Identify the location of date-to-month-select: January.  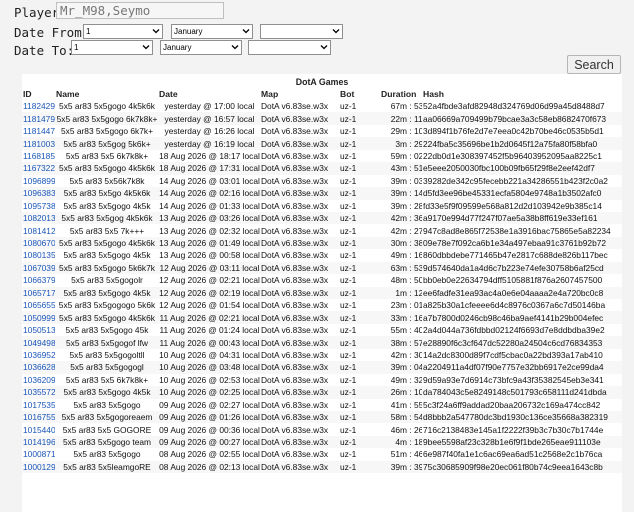
(201, 47).